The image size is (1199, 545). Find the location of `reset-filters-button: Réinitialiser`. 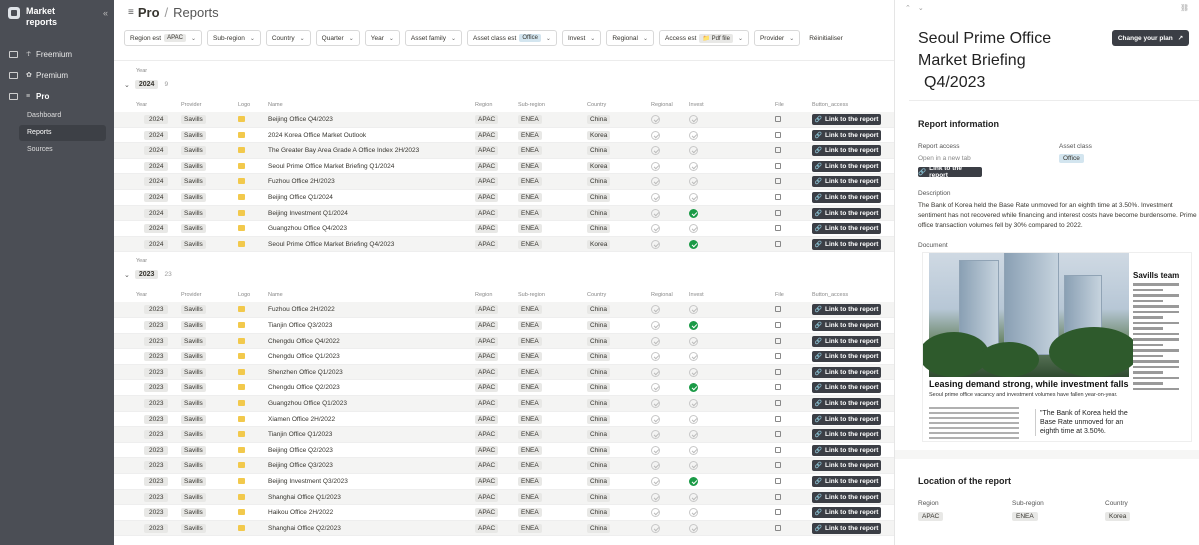

reset-filters-button: Réinitialiser is located at coordinates (826, 38).